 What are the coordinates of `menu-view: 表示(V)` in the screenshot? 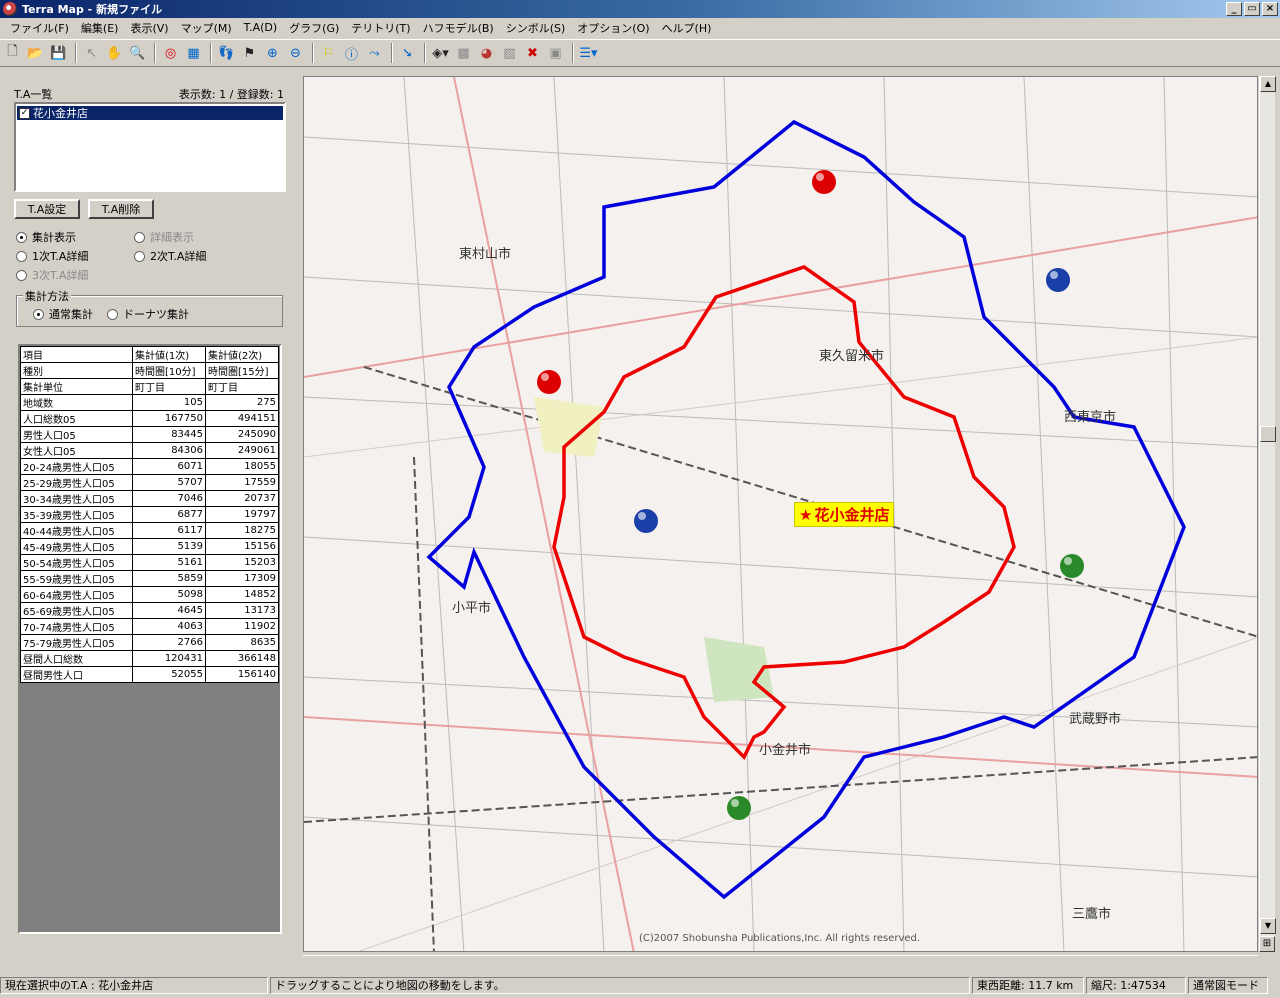 It's located at (149, 28).